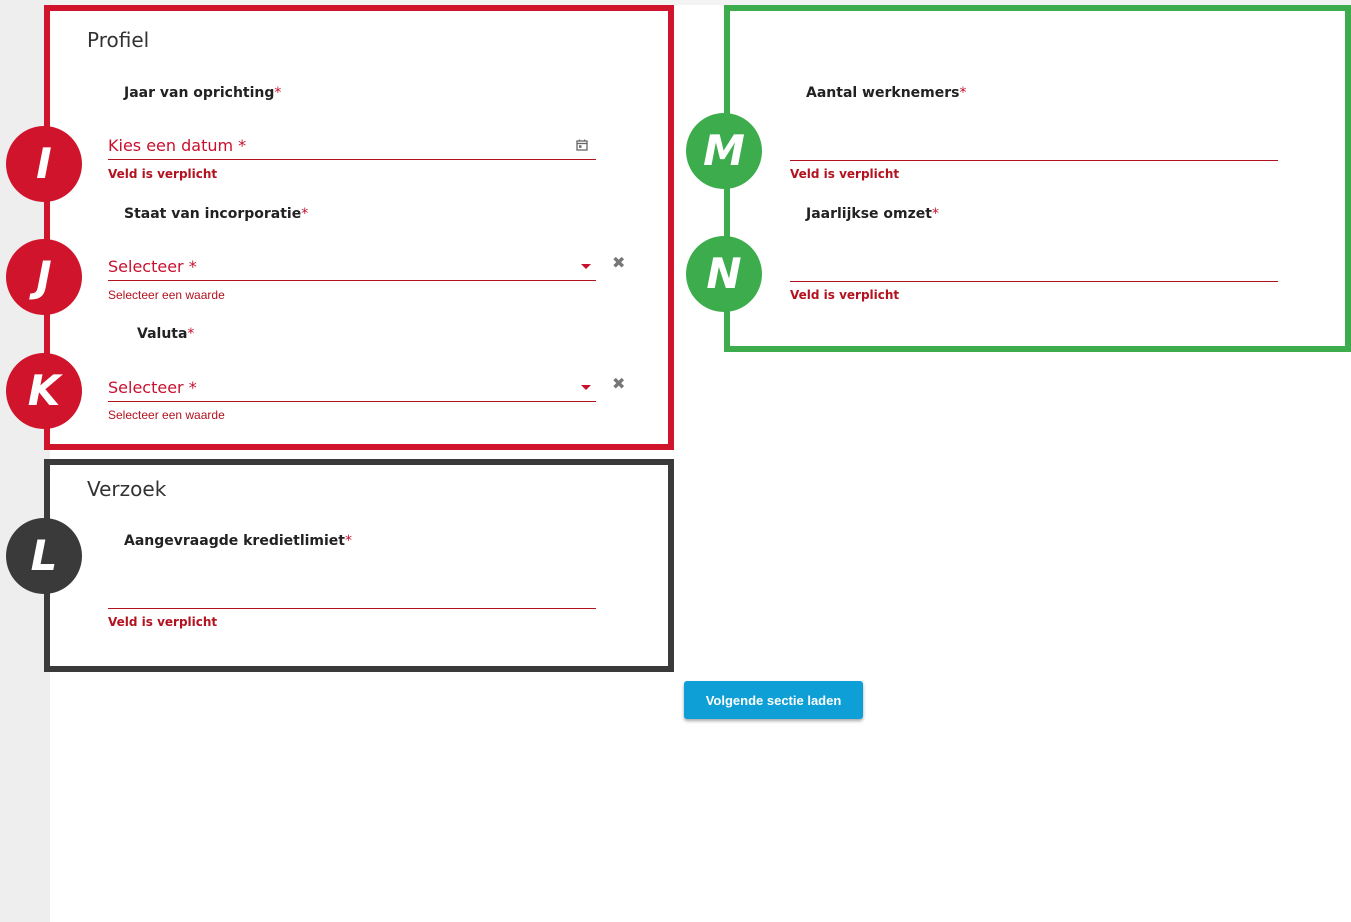 The width and height of the screenshot is (1351, 922). I want to click on credit-limit-error: Veld is verplicht, so click(163, 622).